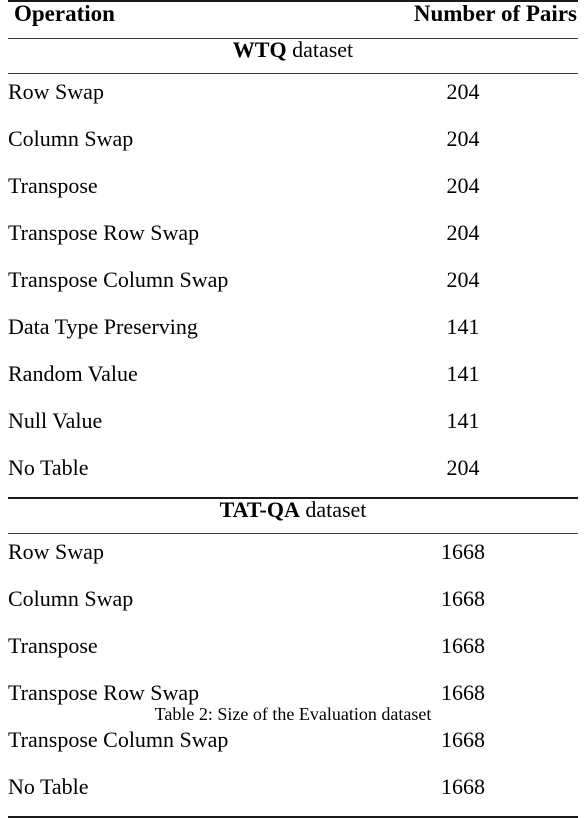 The height and width of the screenshot is (818, 586). What do you see at coordinates (320, 49) in the screenshot?
I see `section-suffix-wtq: dataset` at bounding box center [320, 49].